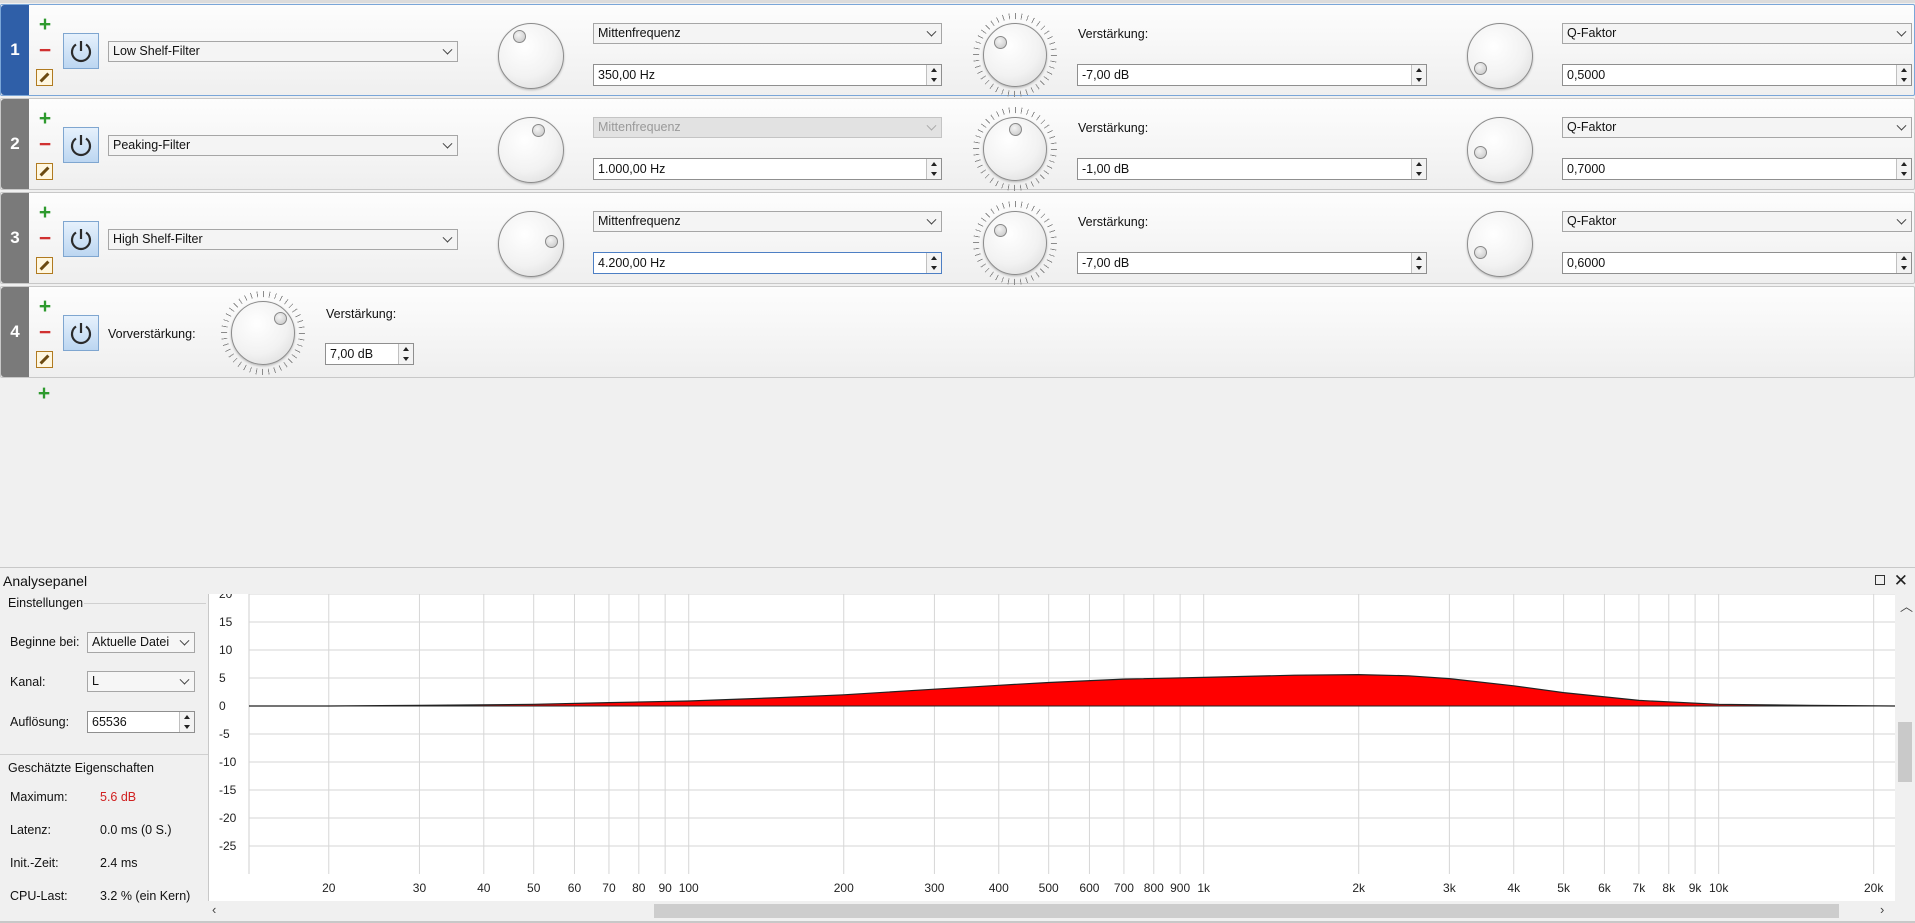  I want to click on top-edge, so click(957, 1).